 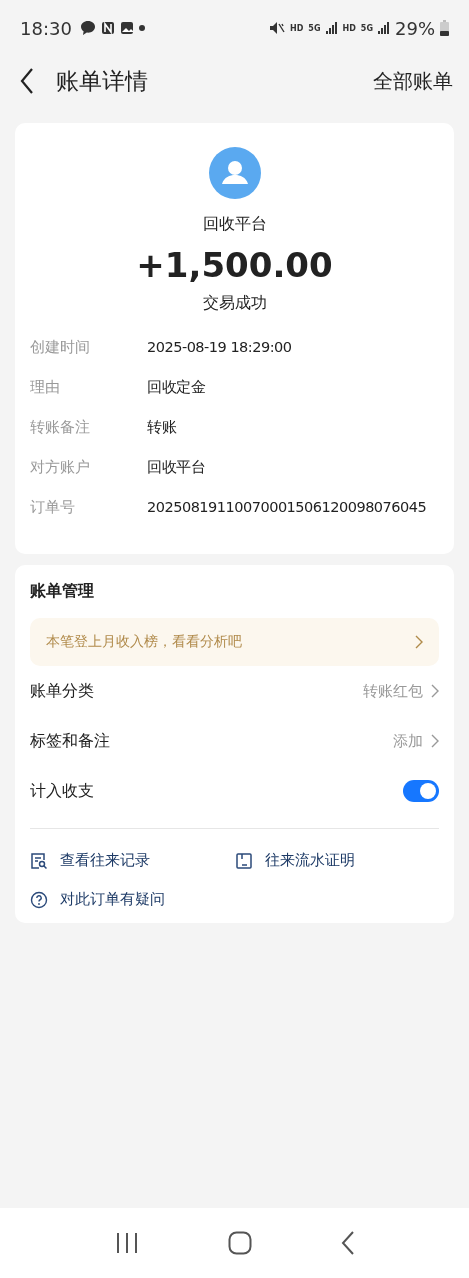 I want to click on toggle-switch, so click(x=421, y=791).